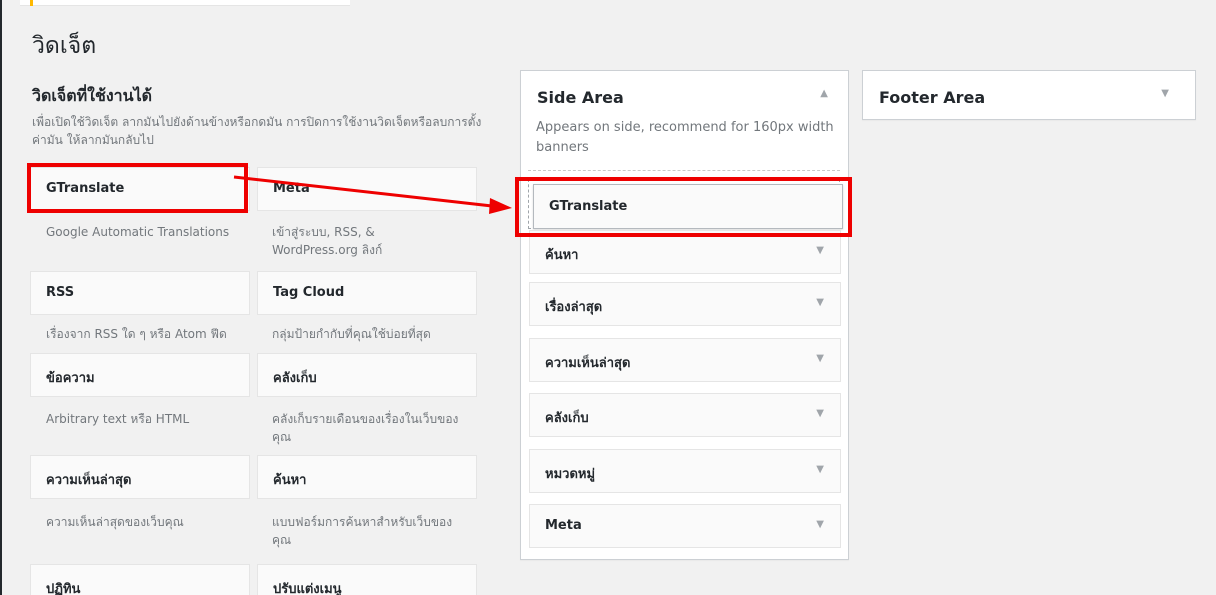 The height and width of the screenshot is (595, 1216). Describe the element at coordinates (365, 428) in the screenshot. I see `widget-description: คลังเก็บรายเดือนของเรื่องในเว็บของคุณ` at that location.